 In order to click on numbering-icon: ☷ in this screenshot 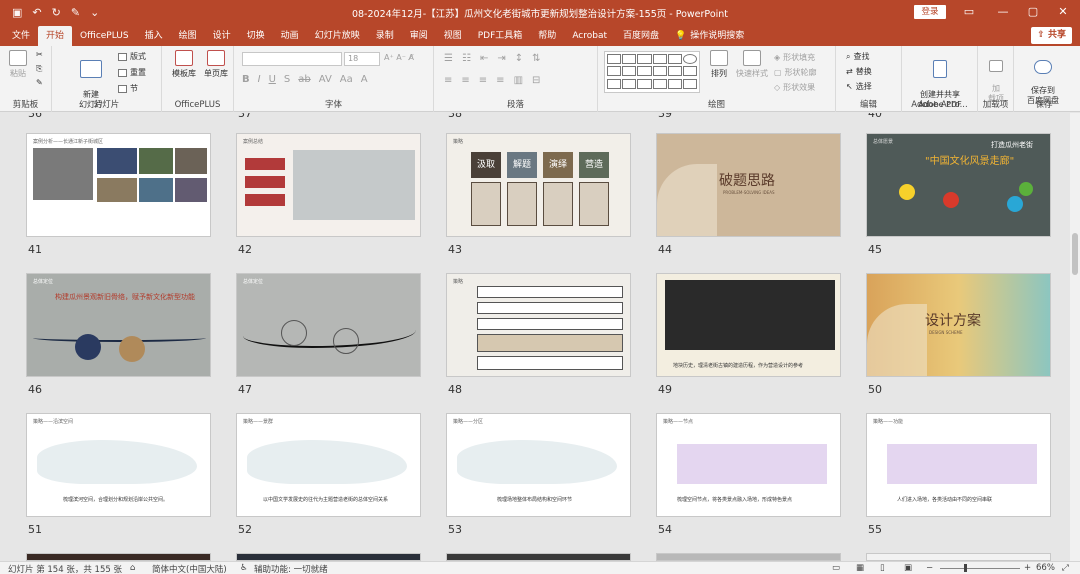, I will do `click(466, 58)`.